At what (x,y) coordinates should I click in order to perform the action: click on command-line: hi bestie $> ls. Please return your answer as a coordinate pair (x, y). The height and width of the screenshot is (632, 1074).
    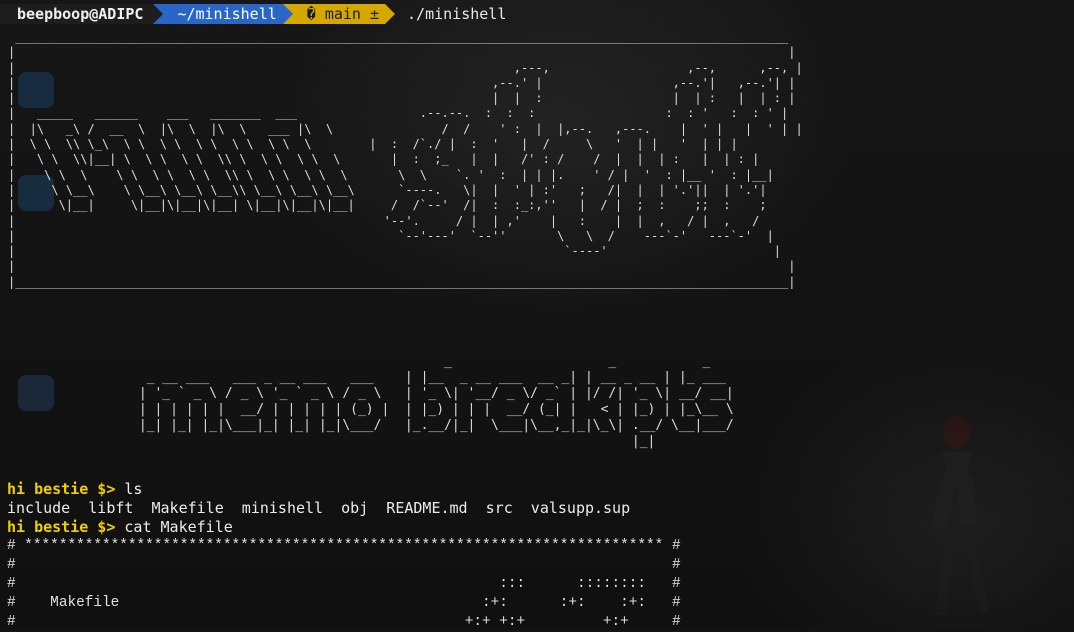
    Looking at the image, I should click on (318, 489).